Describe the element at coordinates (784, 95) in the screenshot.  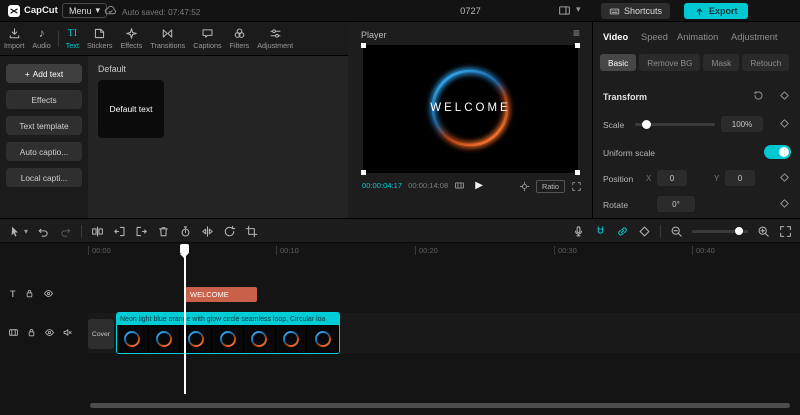
I see `transform-keyframe-icon` at that location.